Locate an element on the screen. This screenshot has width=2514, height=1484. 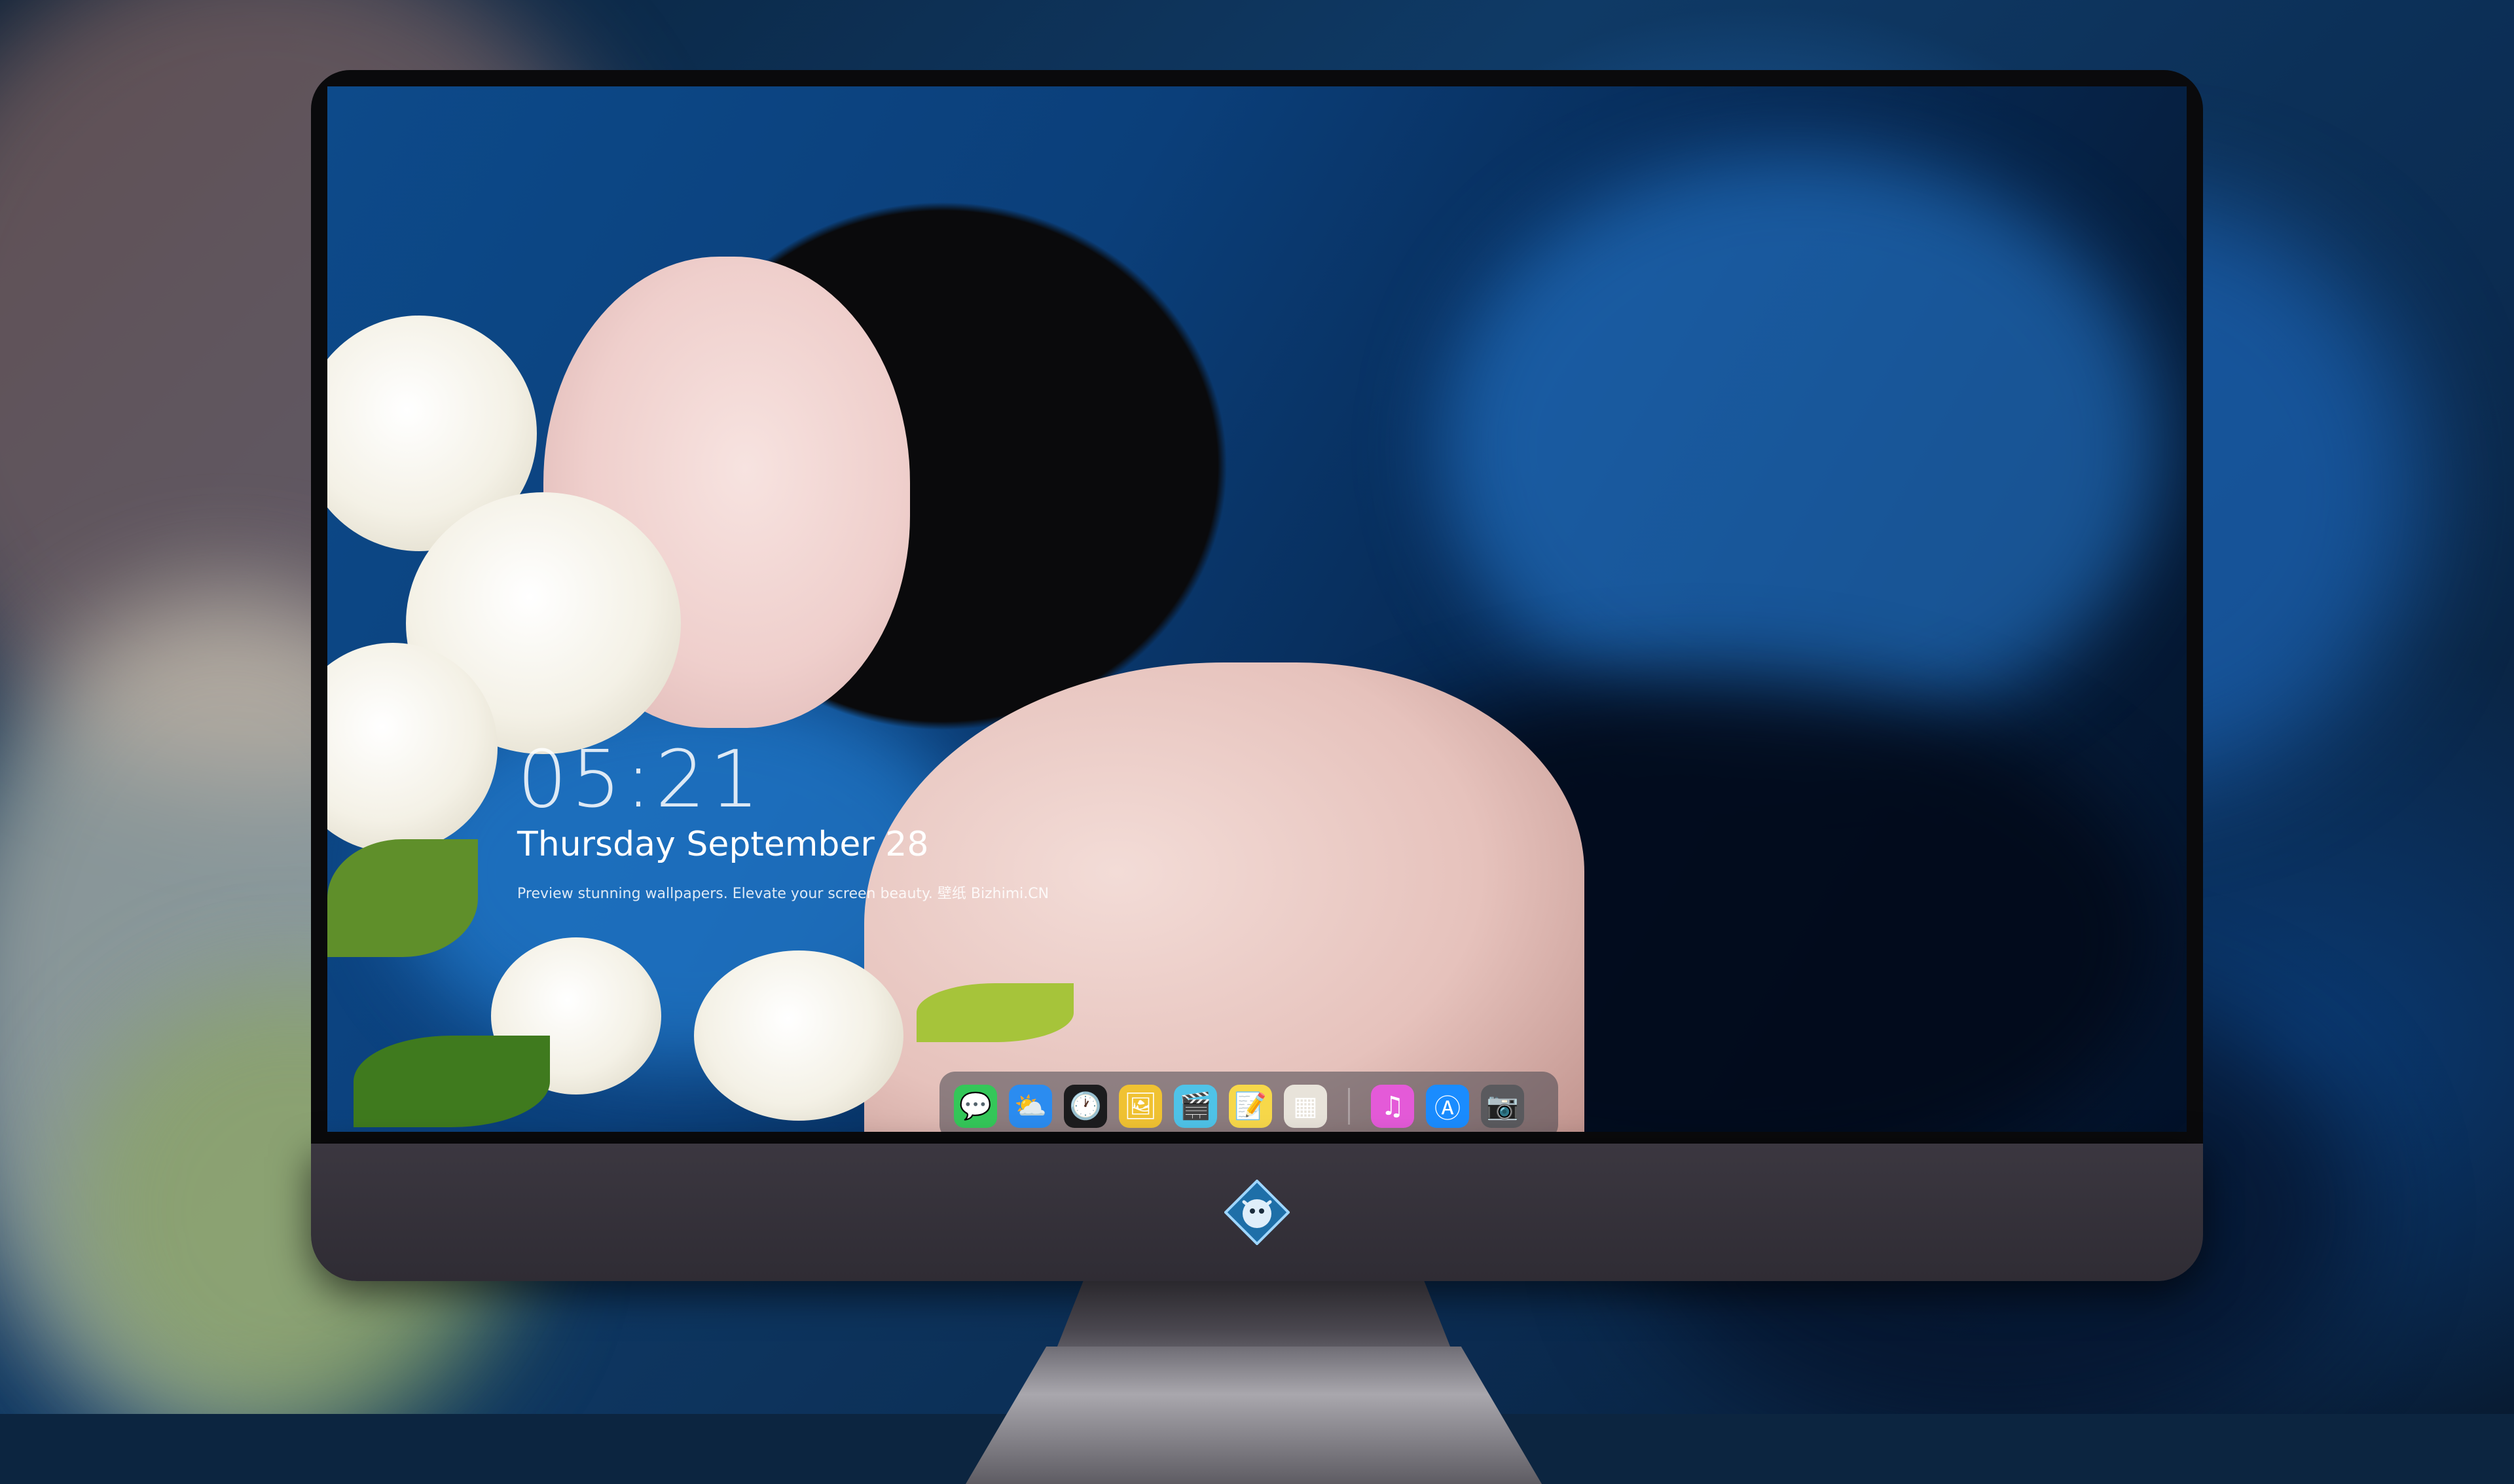
notes-icon: 📝 is located at coordinates (1250, 1106).